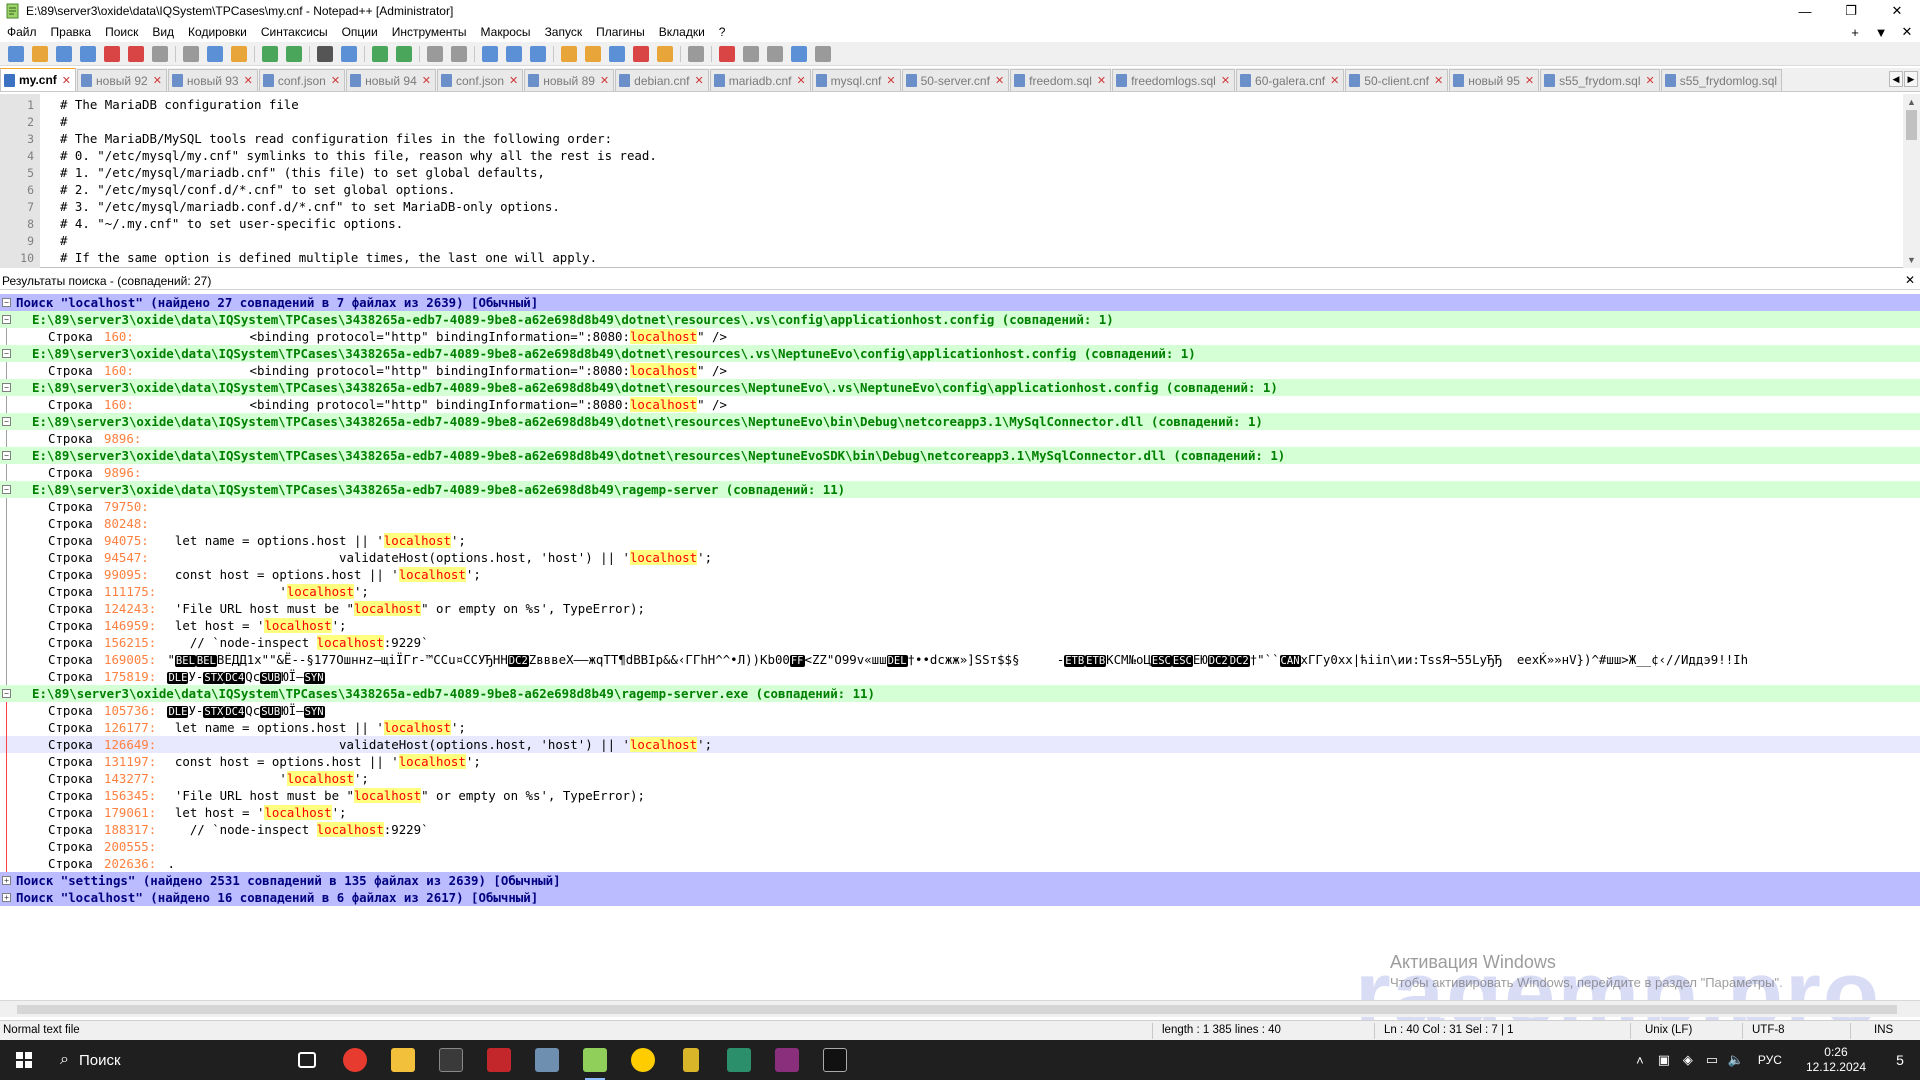 The height and width of the screenshot is (1080, 1920). Describe the element at coordinates (360, 32) in the screenshot. I see `menu-settings: Опции` at that location.